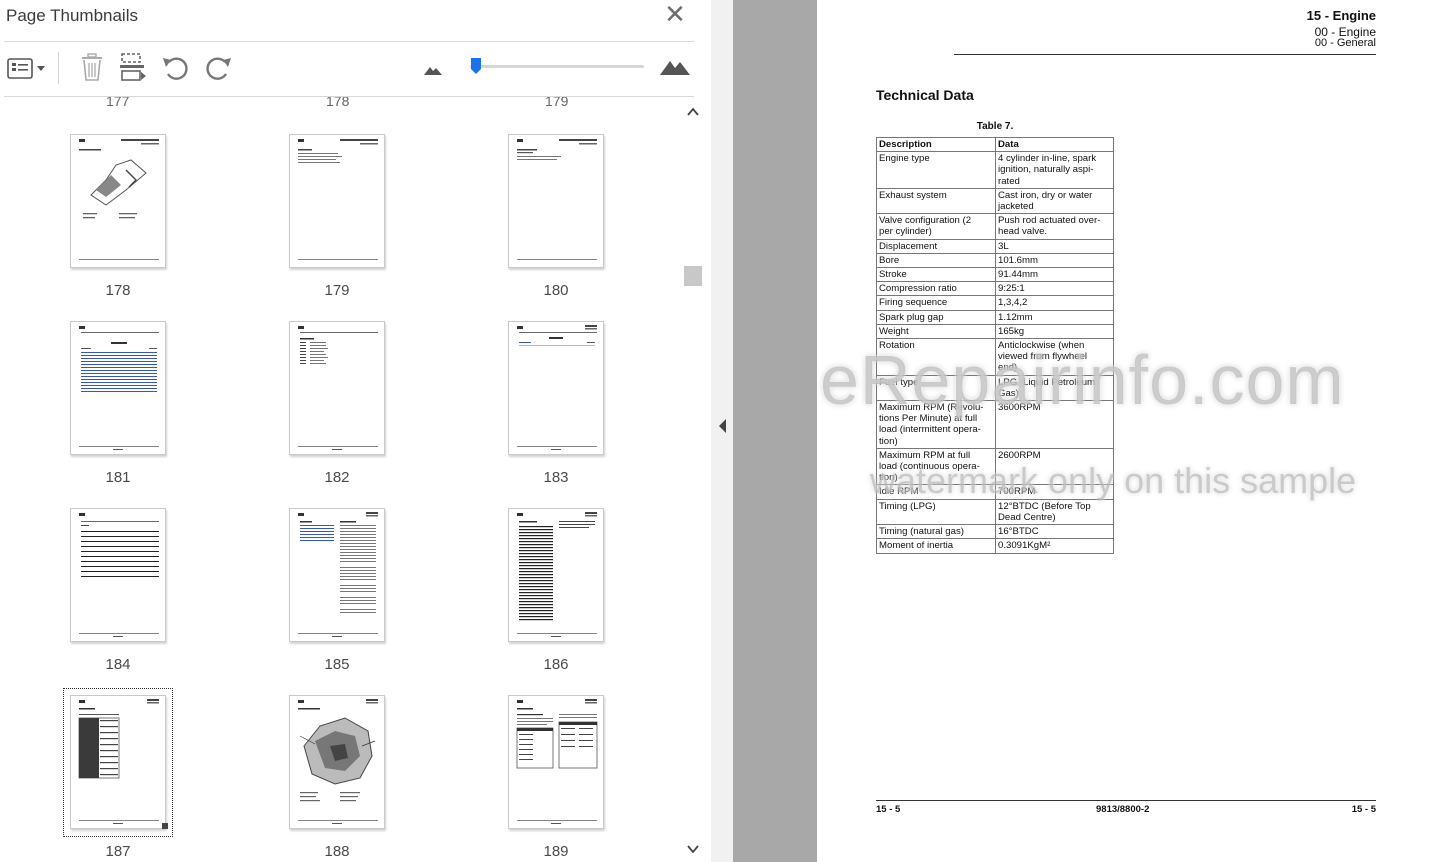  I want to click on cell-line: viewed from flywheel, so click(1043, 357).